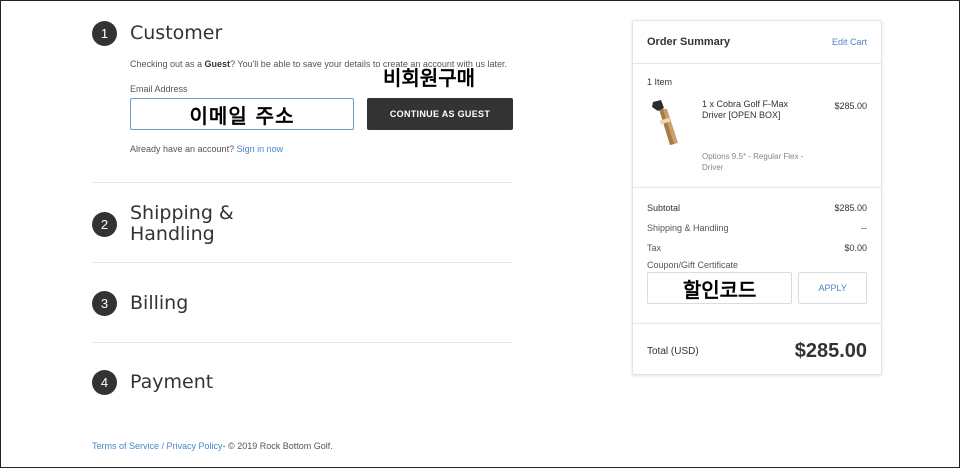  What do you see at coordinates (753, 162) in the screenshot?
I see `item-options: Options 9.5* - Regular Flex - Driver` at bounding box center [753, 162].